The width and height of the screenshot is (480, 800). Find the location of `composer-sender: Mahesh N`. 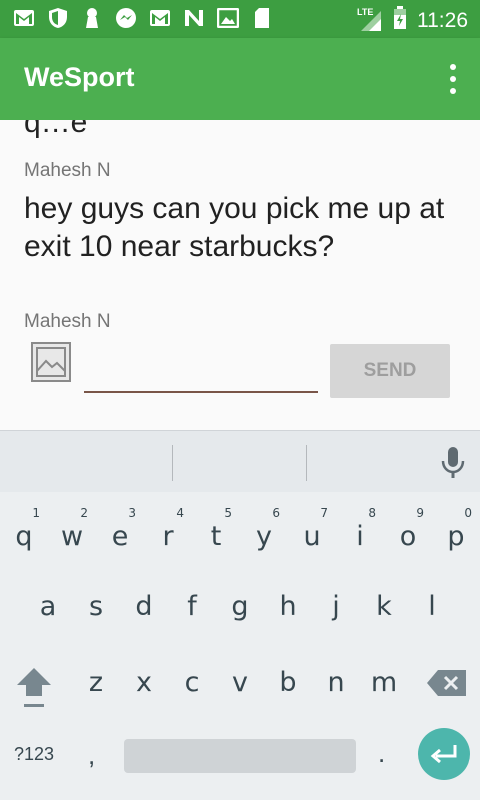

composer-sender: Mahesh N is located at coordinates (67, 321).